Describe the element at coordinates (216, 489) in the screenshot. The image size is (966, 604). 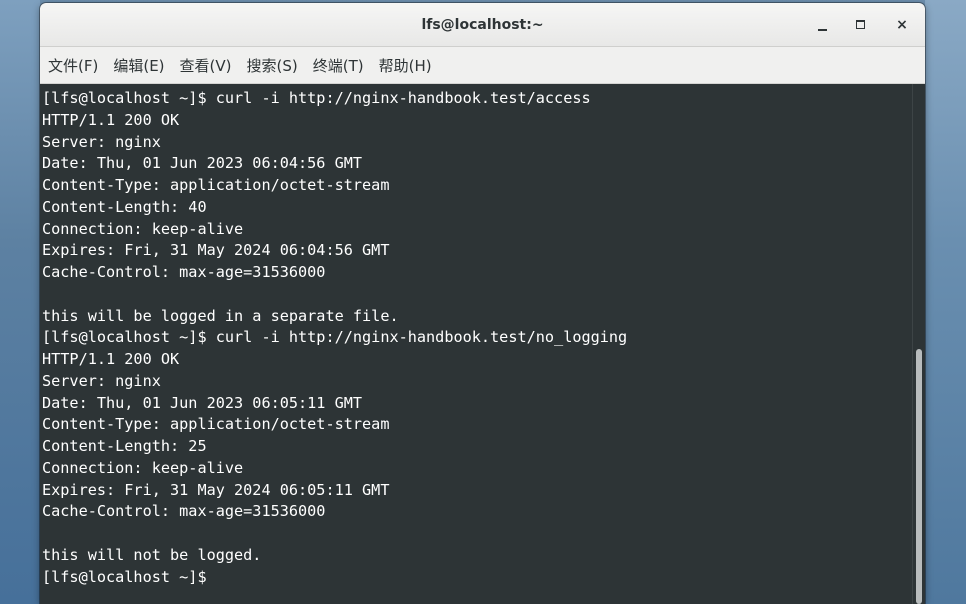
I see `terminal-line: Expires: Fri, 31 May 2024 06:05:11 GMT` at that location.